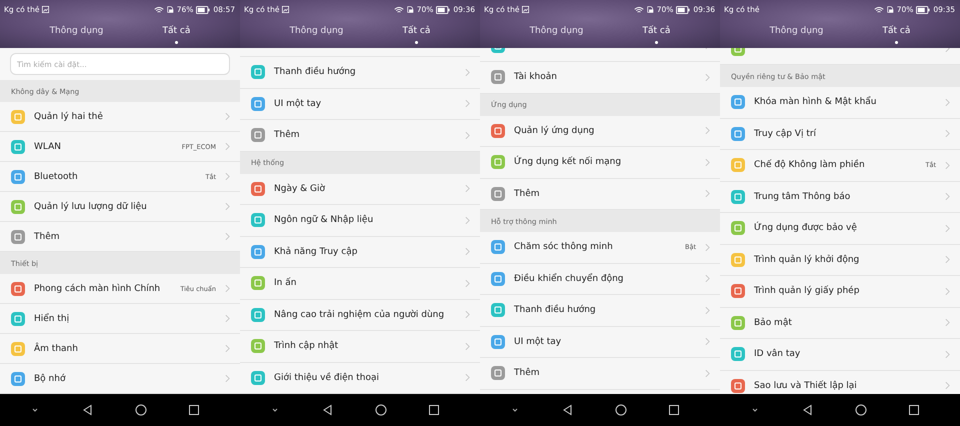 The height and width of the screenshot is (426, 960). I want to click on row-label: Sao lưu và Thiết lập lại, so click(805, 385).